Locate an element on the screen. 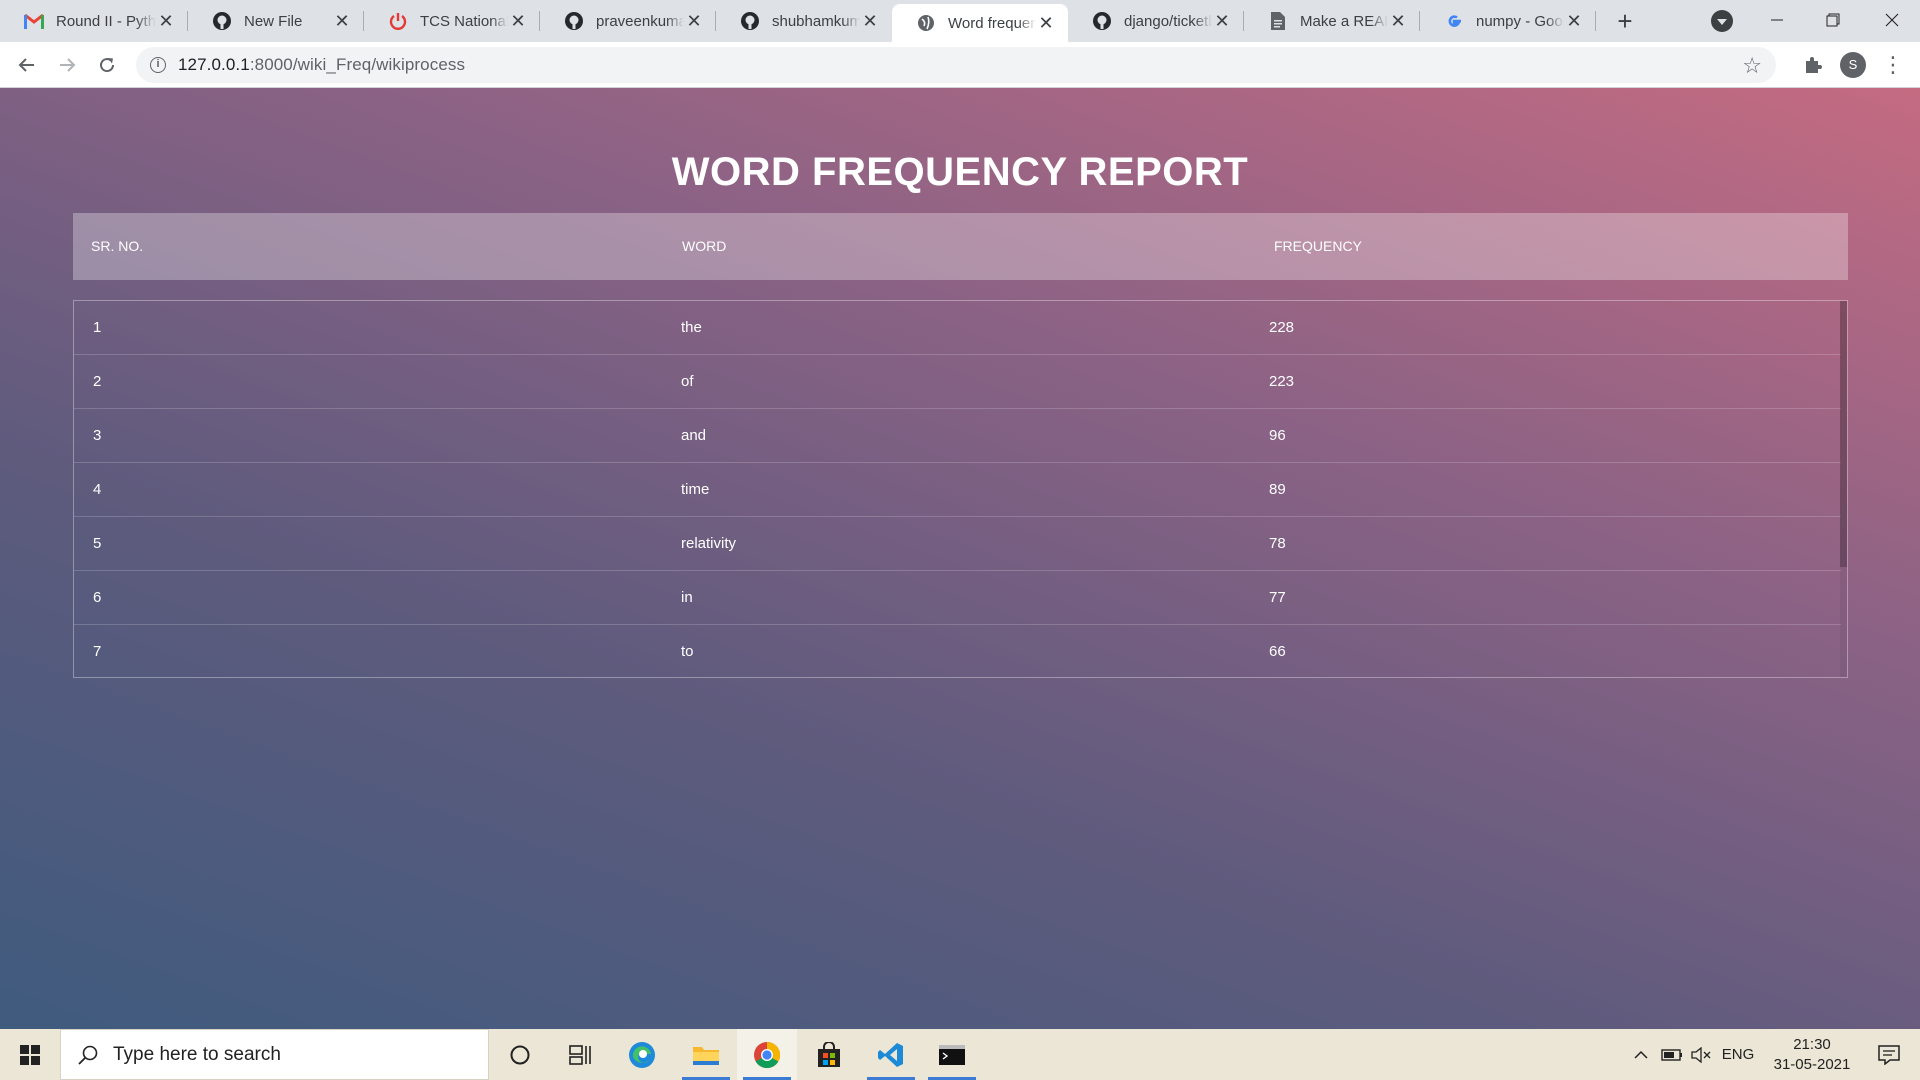  puzzle-icon is located at coordinates (1814, 65).